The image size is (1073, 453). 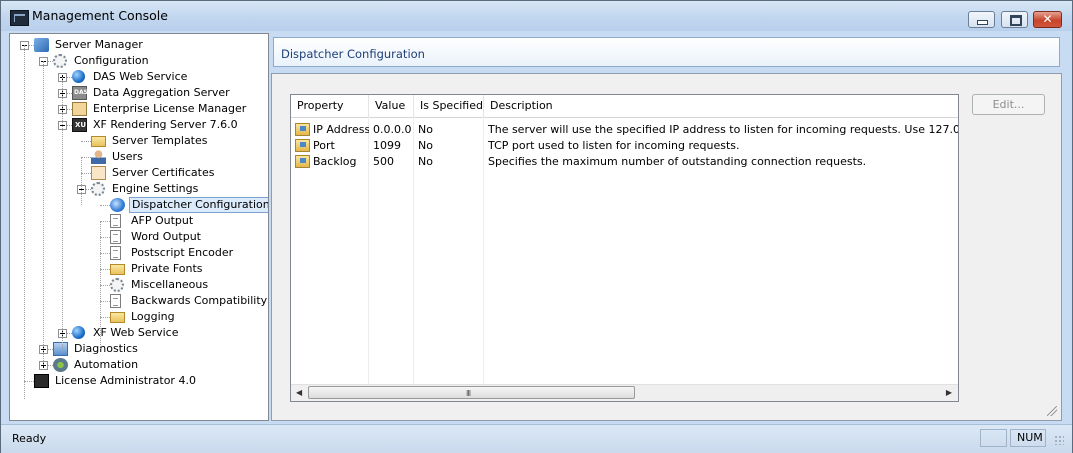 I want to click on column-header-property: Property, so click(x=330, y=106).